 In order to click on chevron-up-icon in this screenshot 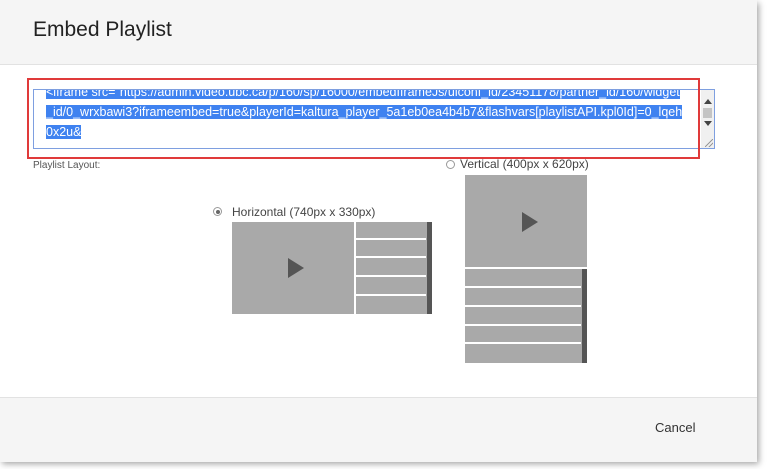, I will do `click(708, 101)`.